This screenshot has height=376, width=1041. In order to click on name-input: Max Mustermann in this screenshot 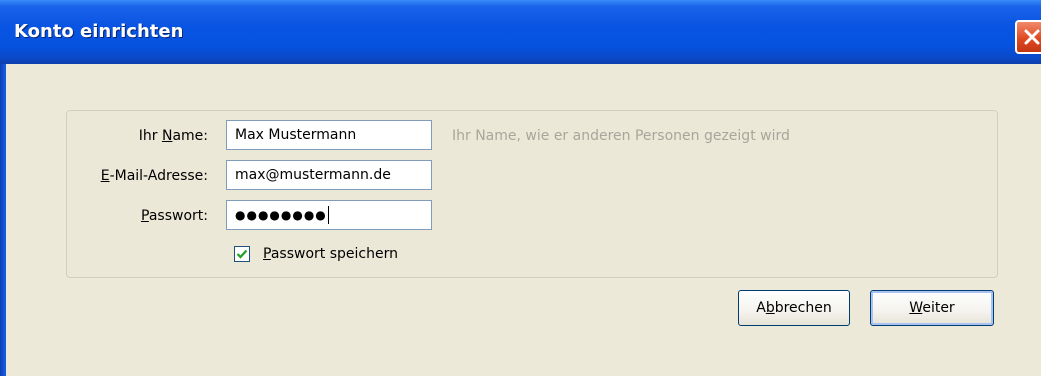, I will do `click(329, 135)`.